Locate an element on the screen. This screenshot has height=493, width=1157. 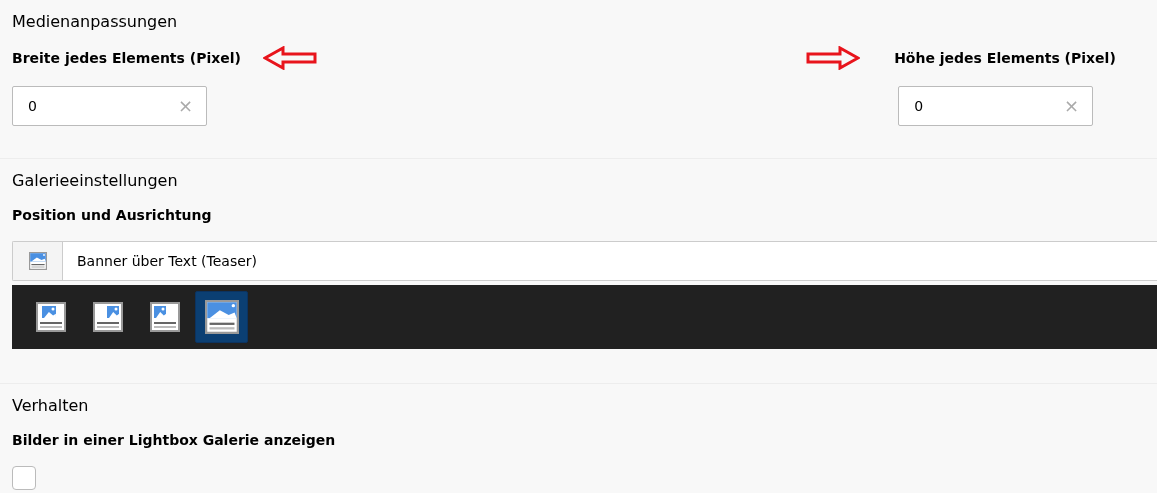
layout-option is located at coordinates (221, 317).